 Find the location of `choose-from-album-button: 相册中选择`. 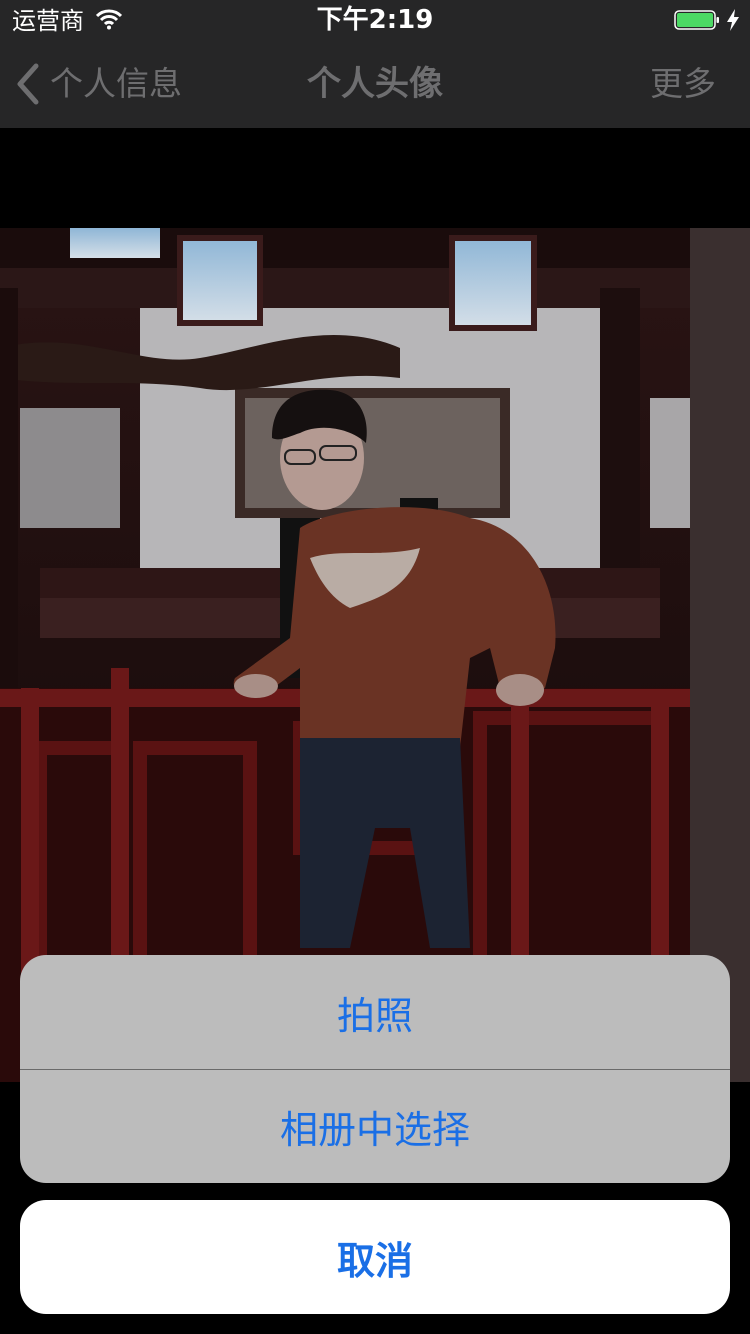

choose-from-album-button: 相册中选择 is located at coordinates (375, 1126).